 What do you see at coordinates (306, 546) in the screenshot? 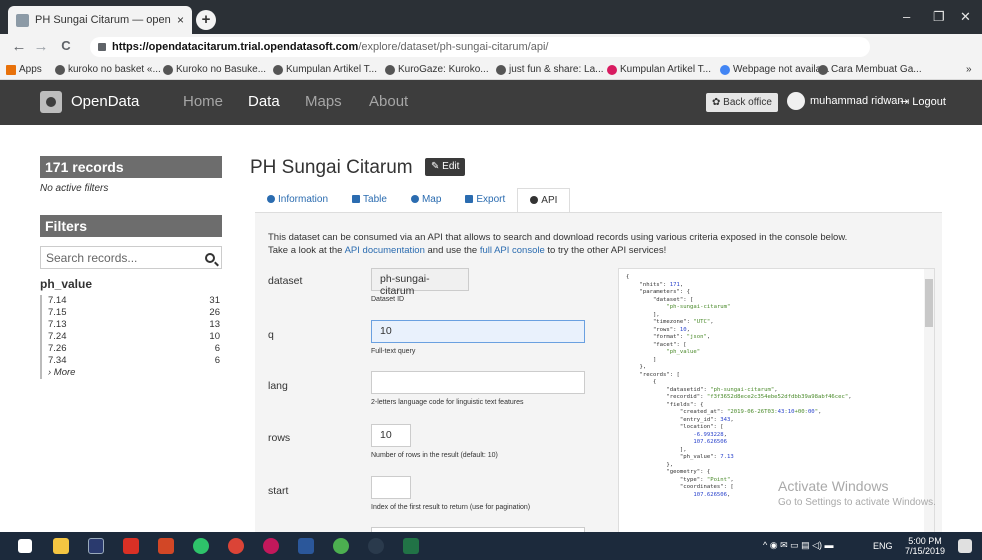
I see `word-icon` at bounding box center [306, 546].